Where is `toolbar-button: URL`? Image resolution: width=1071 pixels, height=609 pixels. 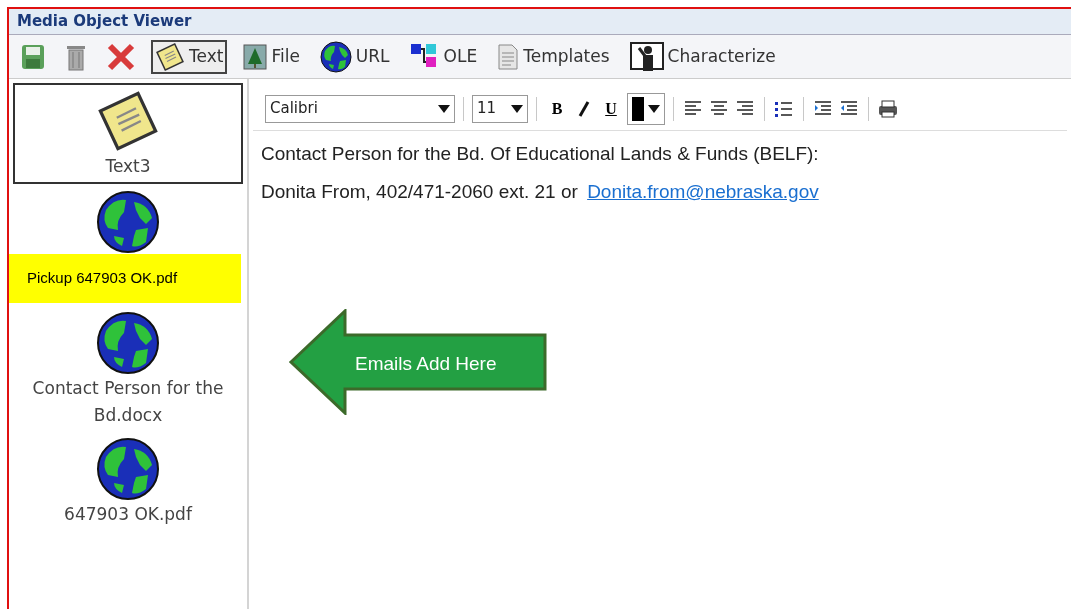 toolbar-button: URL is located at coordinates (354, 56).